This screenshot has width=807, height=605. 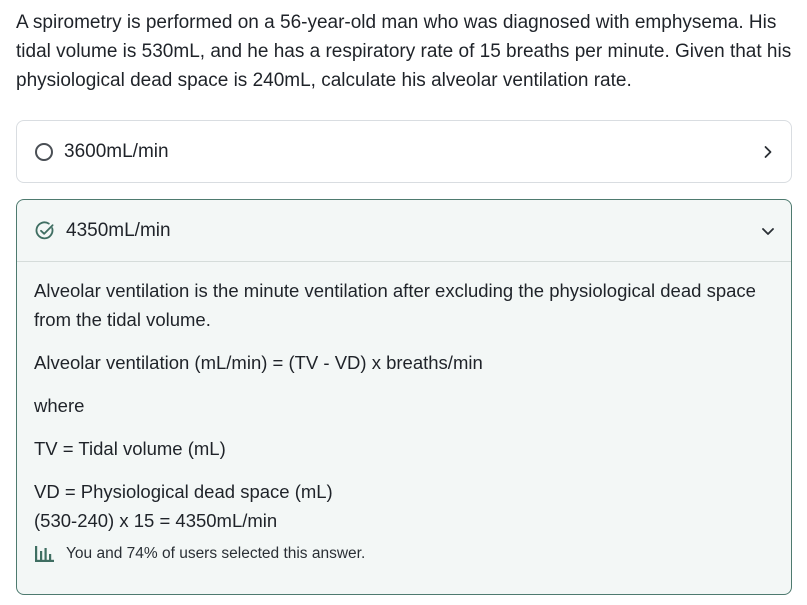 What do you see at coordinates (44, 229) in the screenshot?
I see `check-circle-icon` at bounding box center [44, 229].